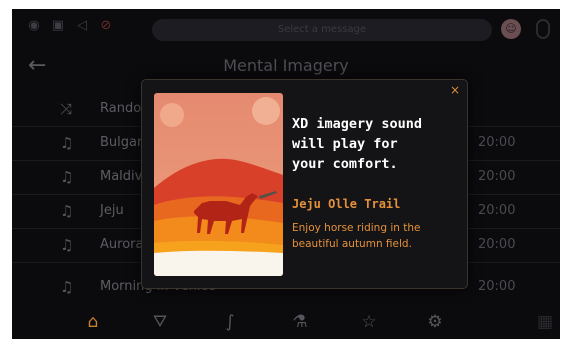 Image resolution: width=573 pixels, height=339 pixels. Describe the element at coordinates (286, 65) in the screenshot. I see `page-title: Mental Imagery` at that location.